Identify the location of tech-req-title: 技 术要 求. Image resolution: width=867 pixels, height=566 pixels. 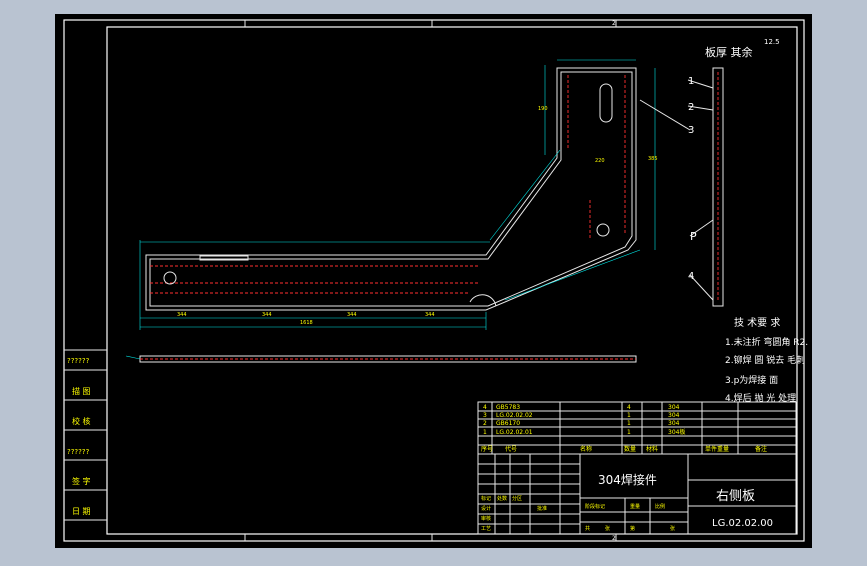
(757, 322).